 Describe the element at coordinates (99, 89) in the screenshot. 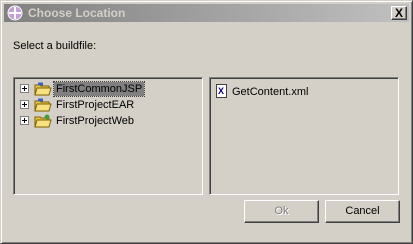

I see `tree-item-label: FirstCommonJSP` at that location.